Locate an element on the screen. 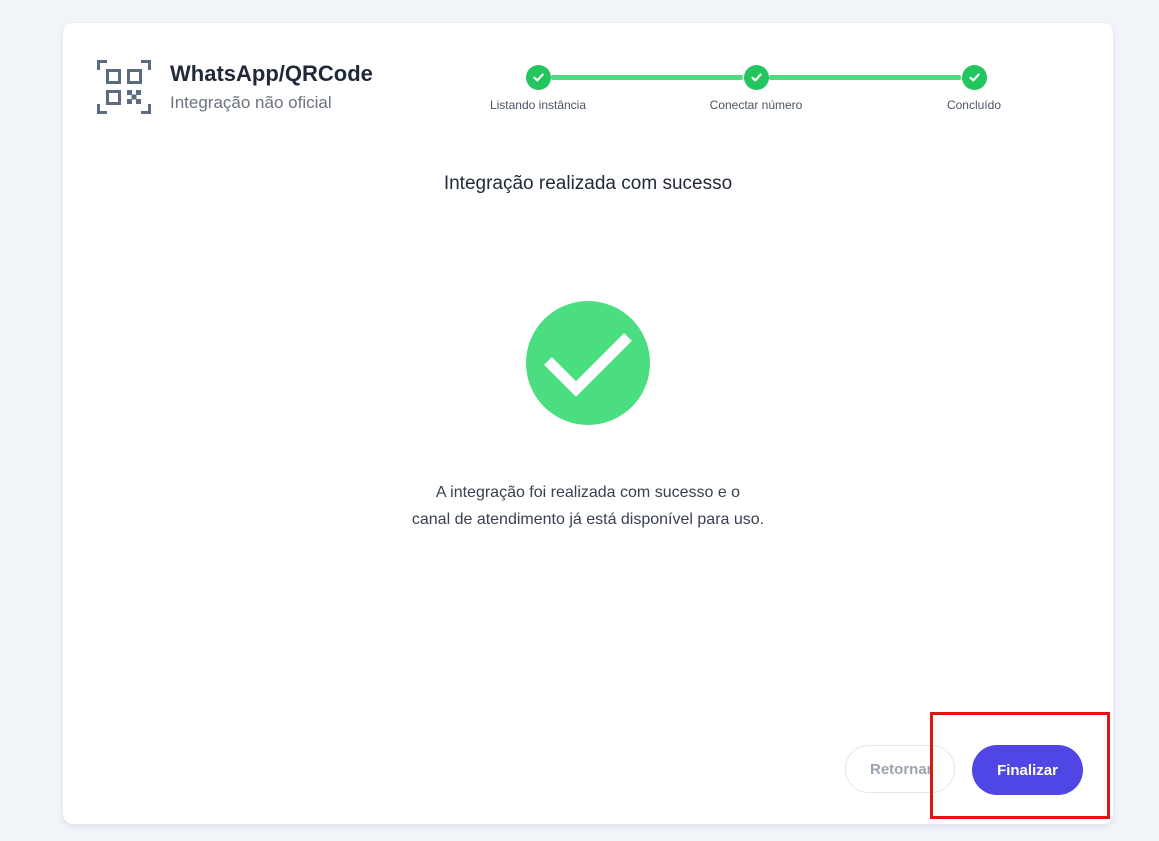  return-button: Retornar is located at coordinates (900, 769).